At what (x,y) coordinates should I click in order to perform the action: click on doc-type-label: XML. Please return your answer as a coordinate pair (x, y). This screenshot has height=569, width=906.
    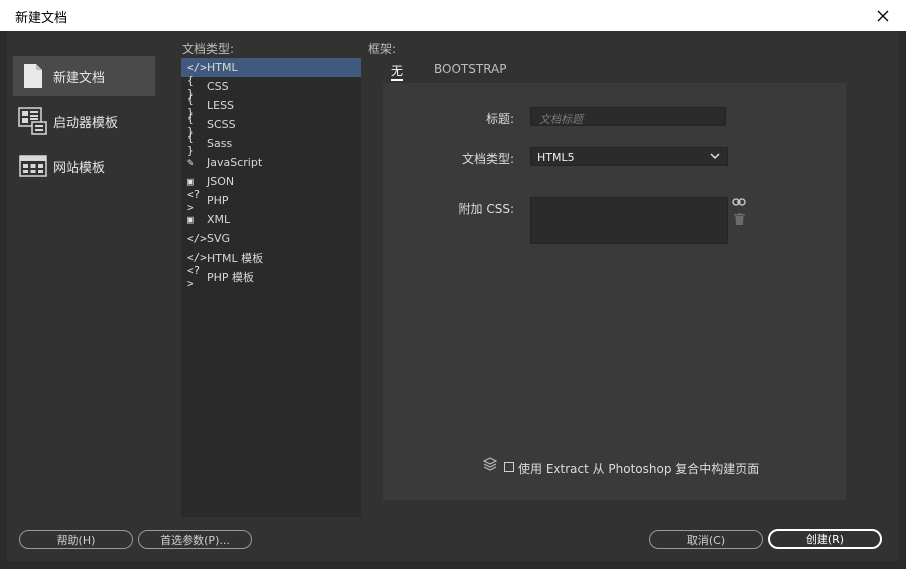
    Looking at the image, I should click on (219, 219).